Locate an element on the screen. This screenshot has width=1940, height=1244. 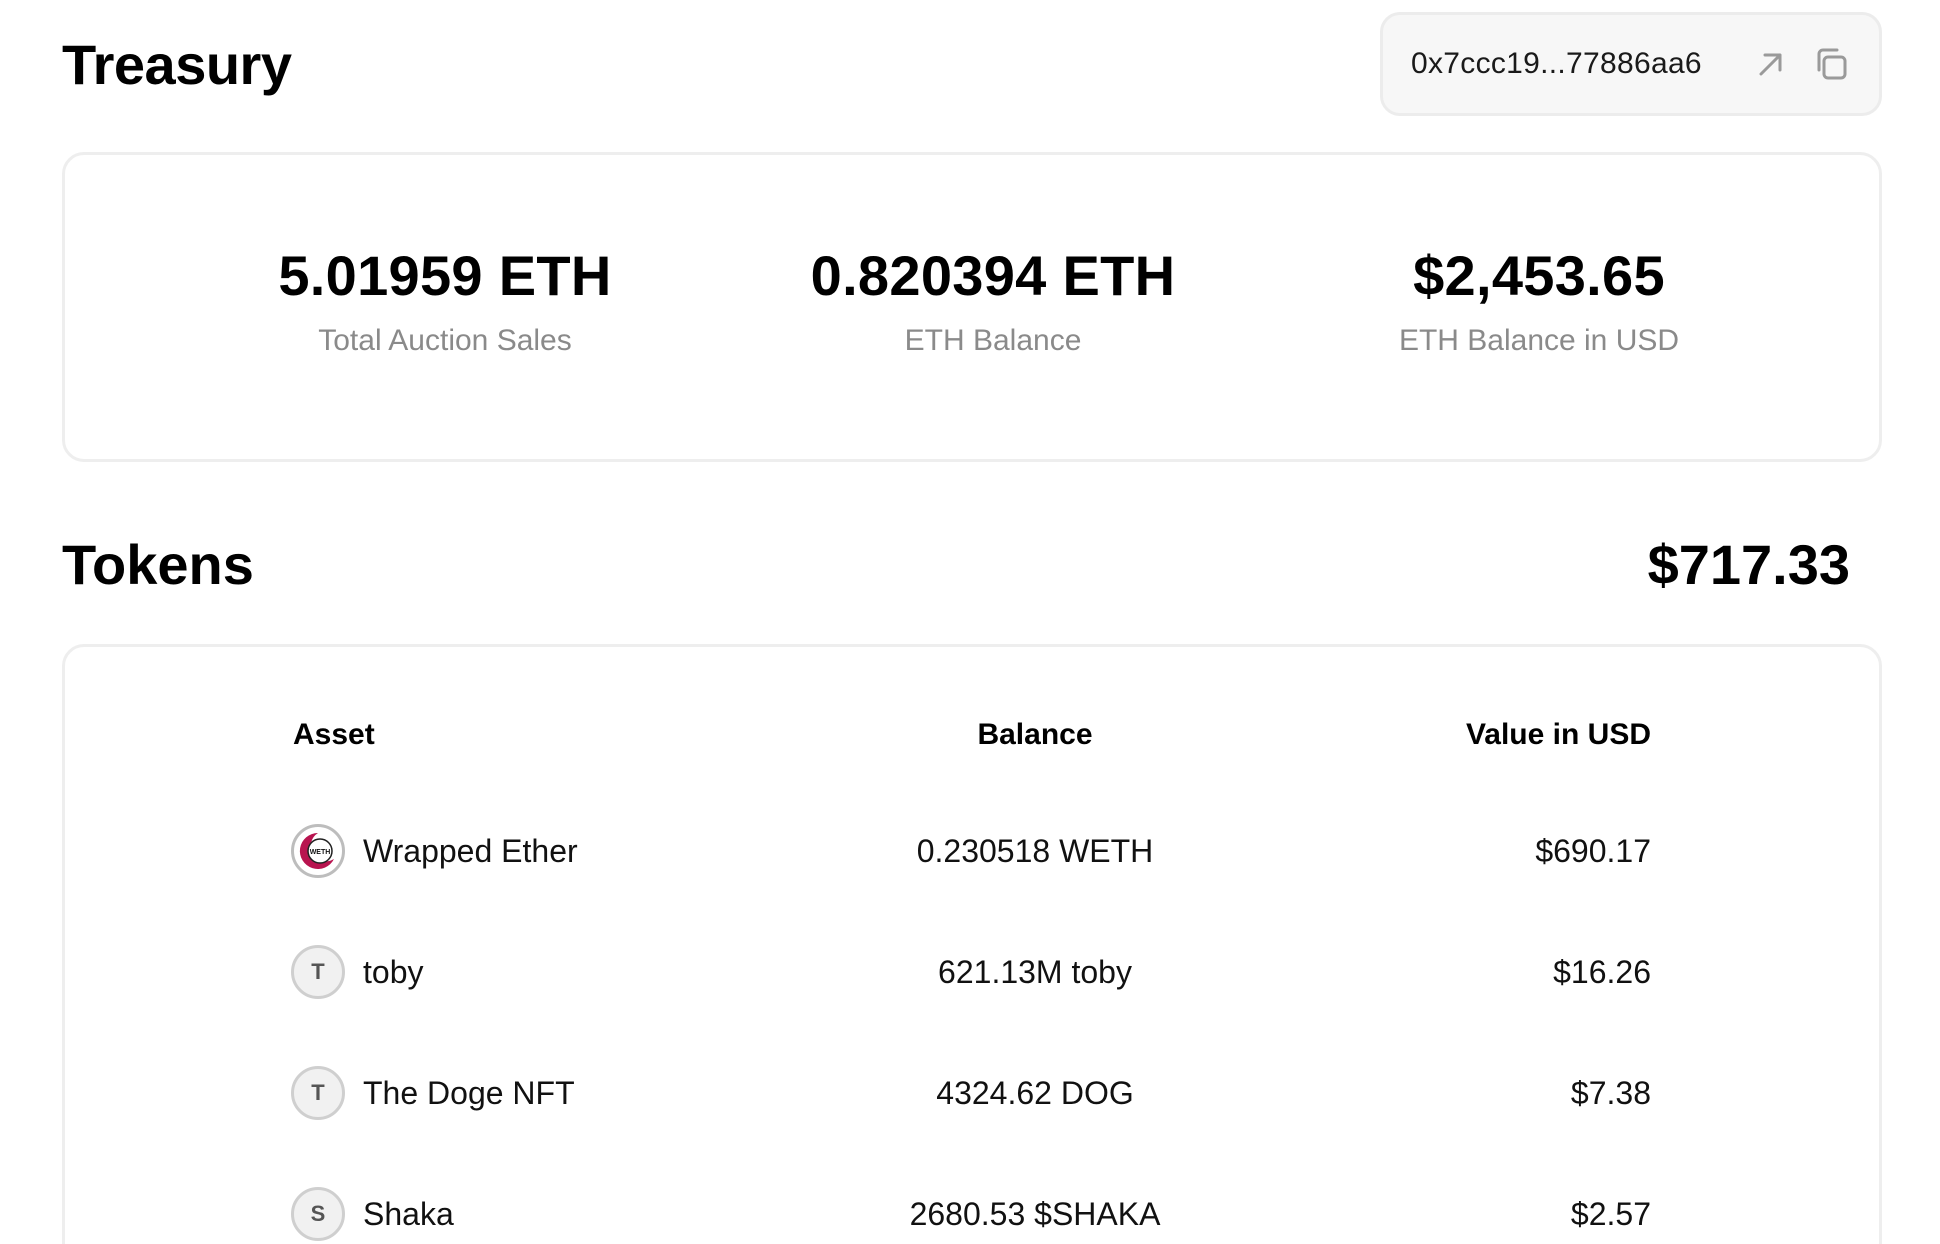
asset-balance: 2680.53 $SHAKA is located at coordinates (1035, 1214).